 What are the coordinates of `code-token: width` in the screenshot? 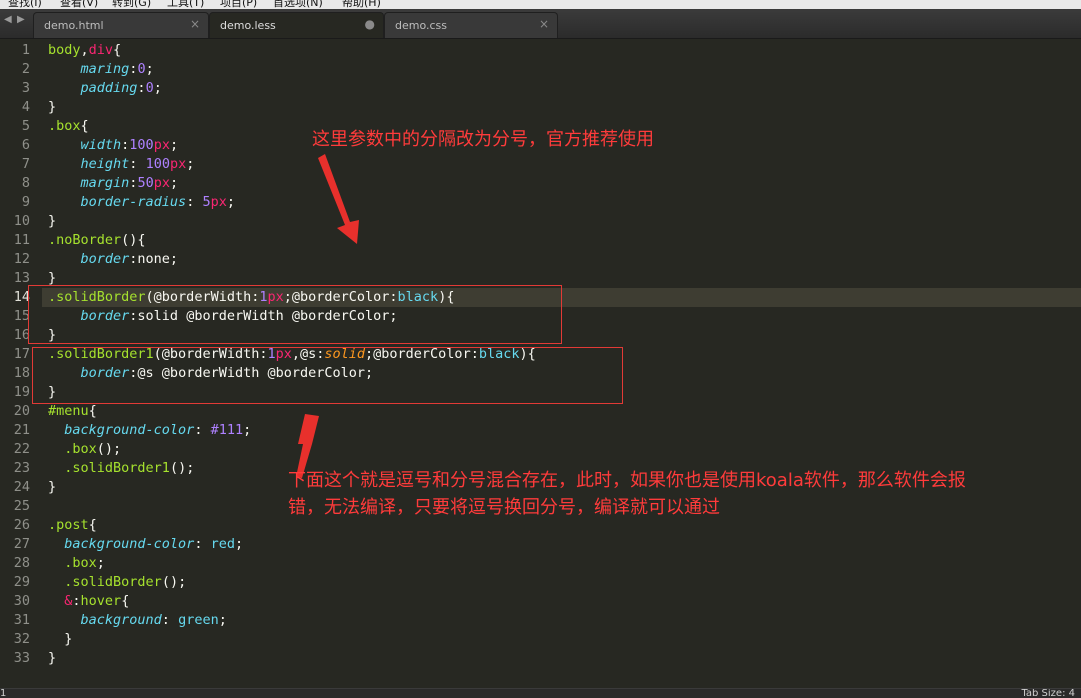 It's located at (101, 145).